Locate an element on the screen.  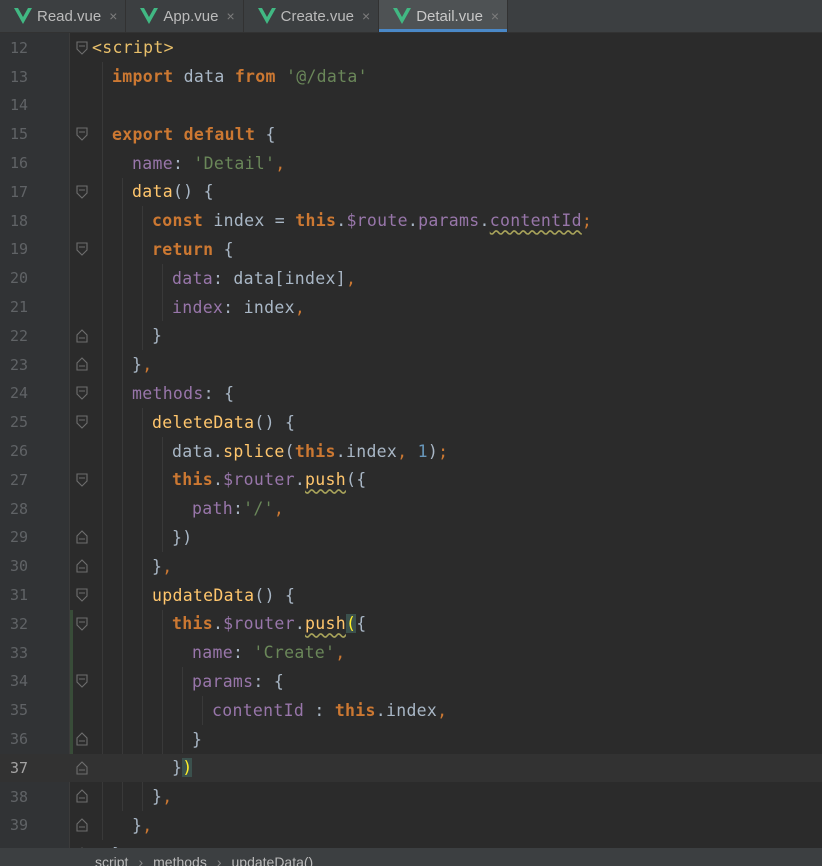
breadcrumb-item: methods is located at coordinates (180, 860).